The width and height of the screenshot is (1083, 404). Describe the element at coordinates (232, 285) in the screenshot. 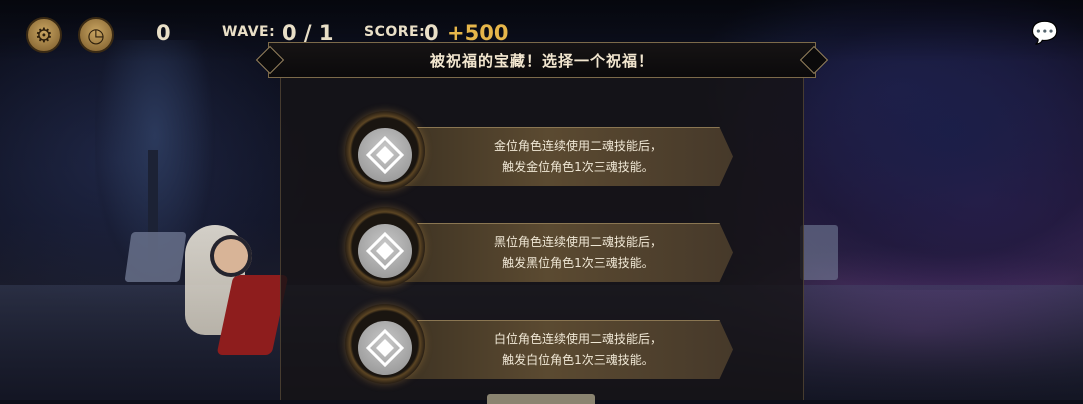

I see `character-sprite` at that location.